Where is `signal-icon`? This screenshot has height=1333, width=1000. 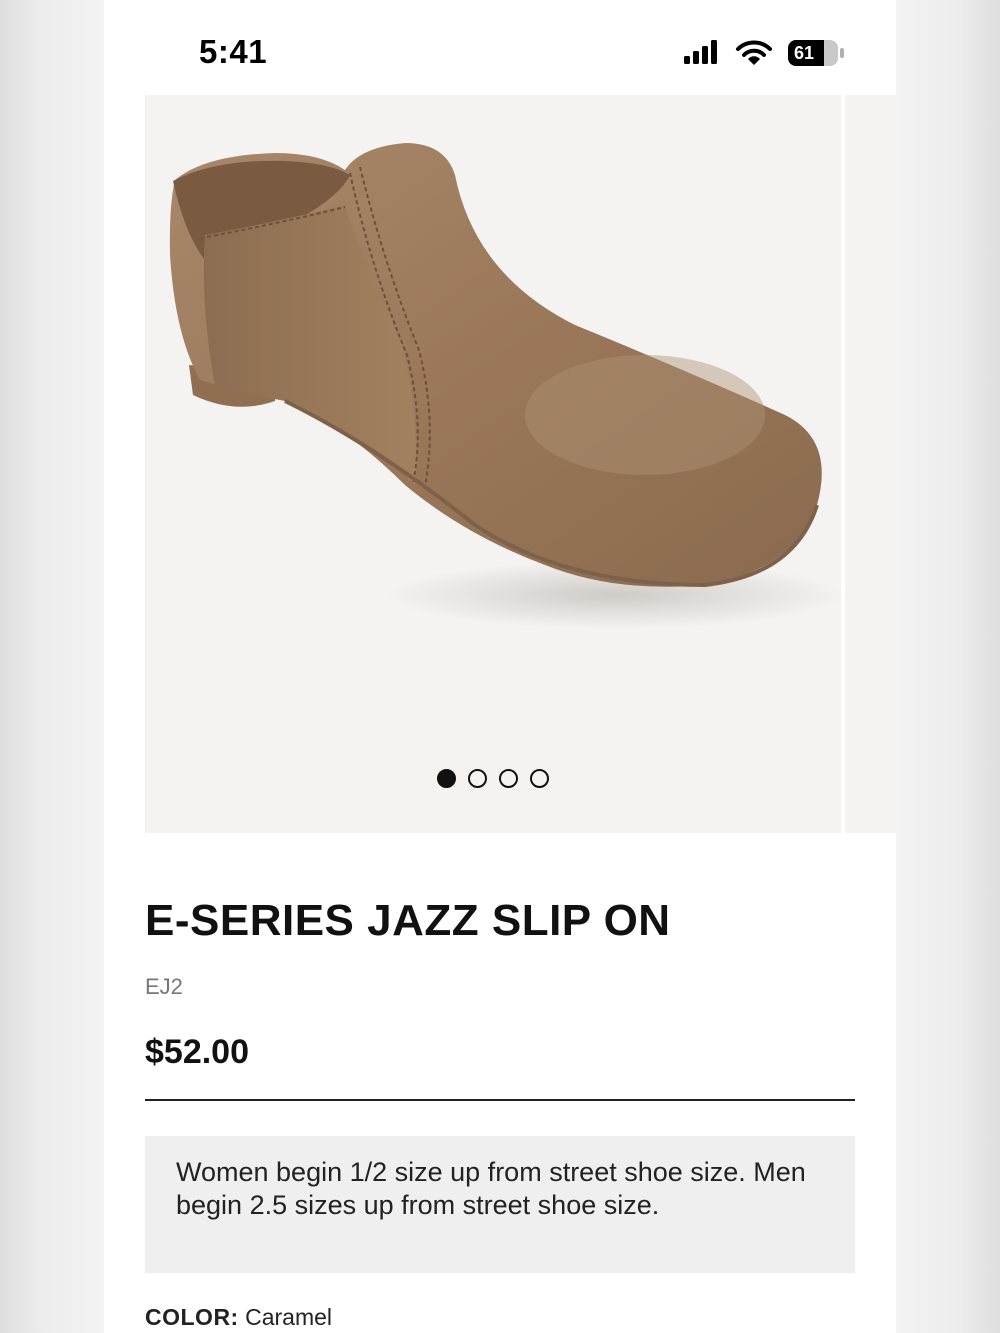
signal-icon is located at coordinates (700, 52).